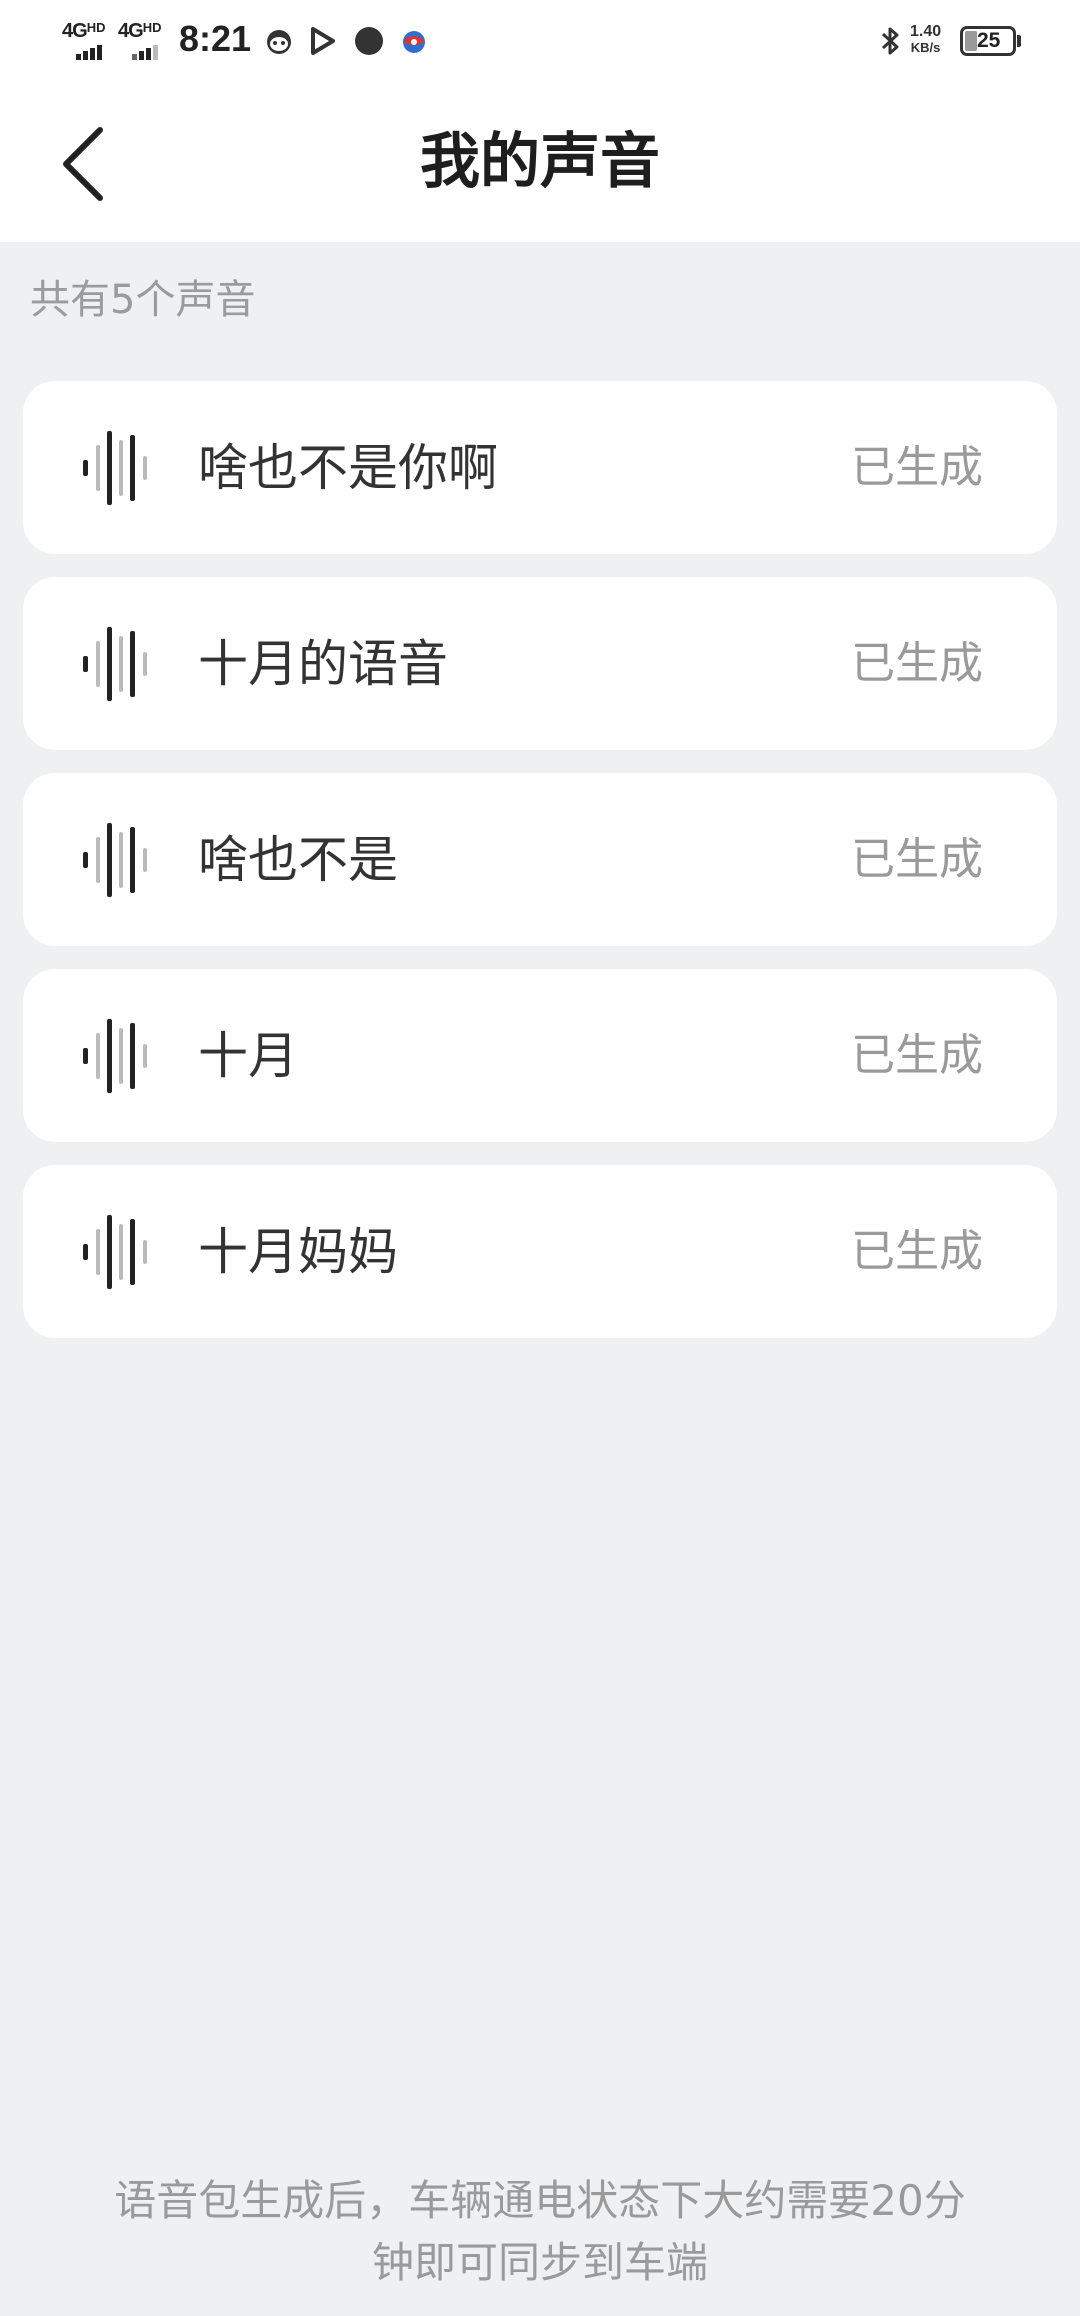 This screenshot has height=2316, width=1080. I want to click on network-suffix-1: HD, so click(96, 27).